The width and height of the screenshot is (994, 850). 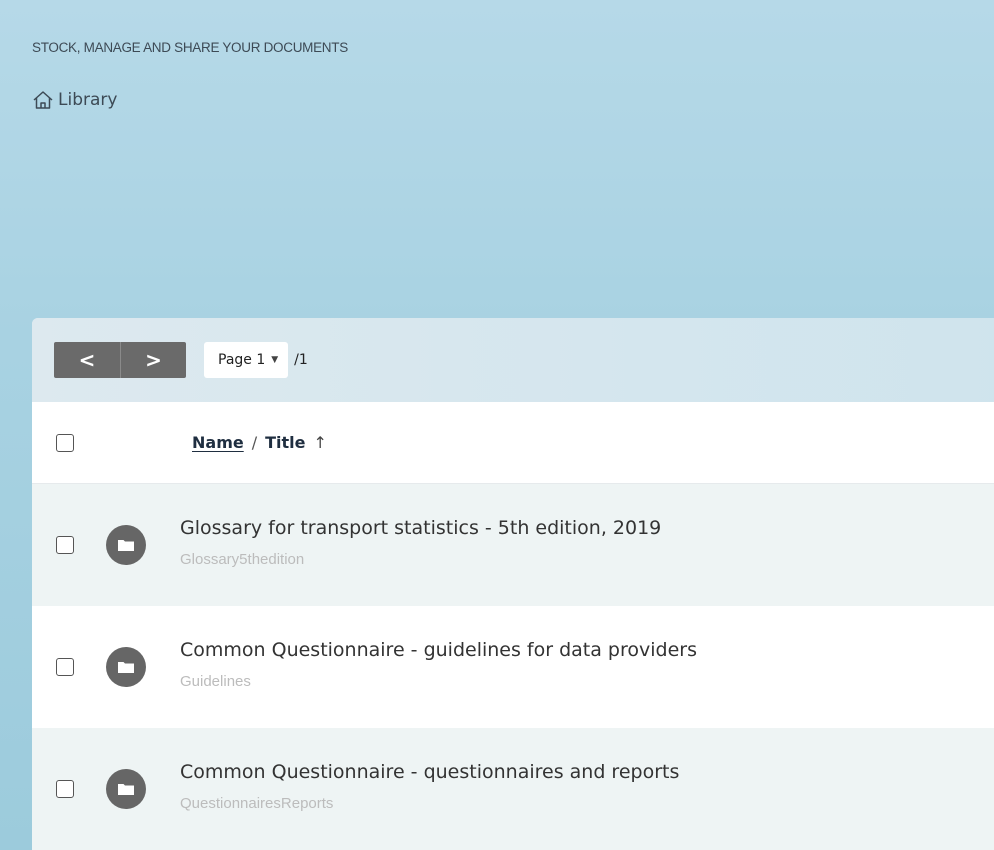 What do you see at coordinates (190, 47) in the screenshot?
I see `header-subtitle: STOCK, MANAGE AND SHARE YOUR DOCUMENTS` at bounding box center [190, 47].